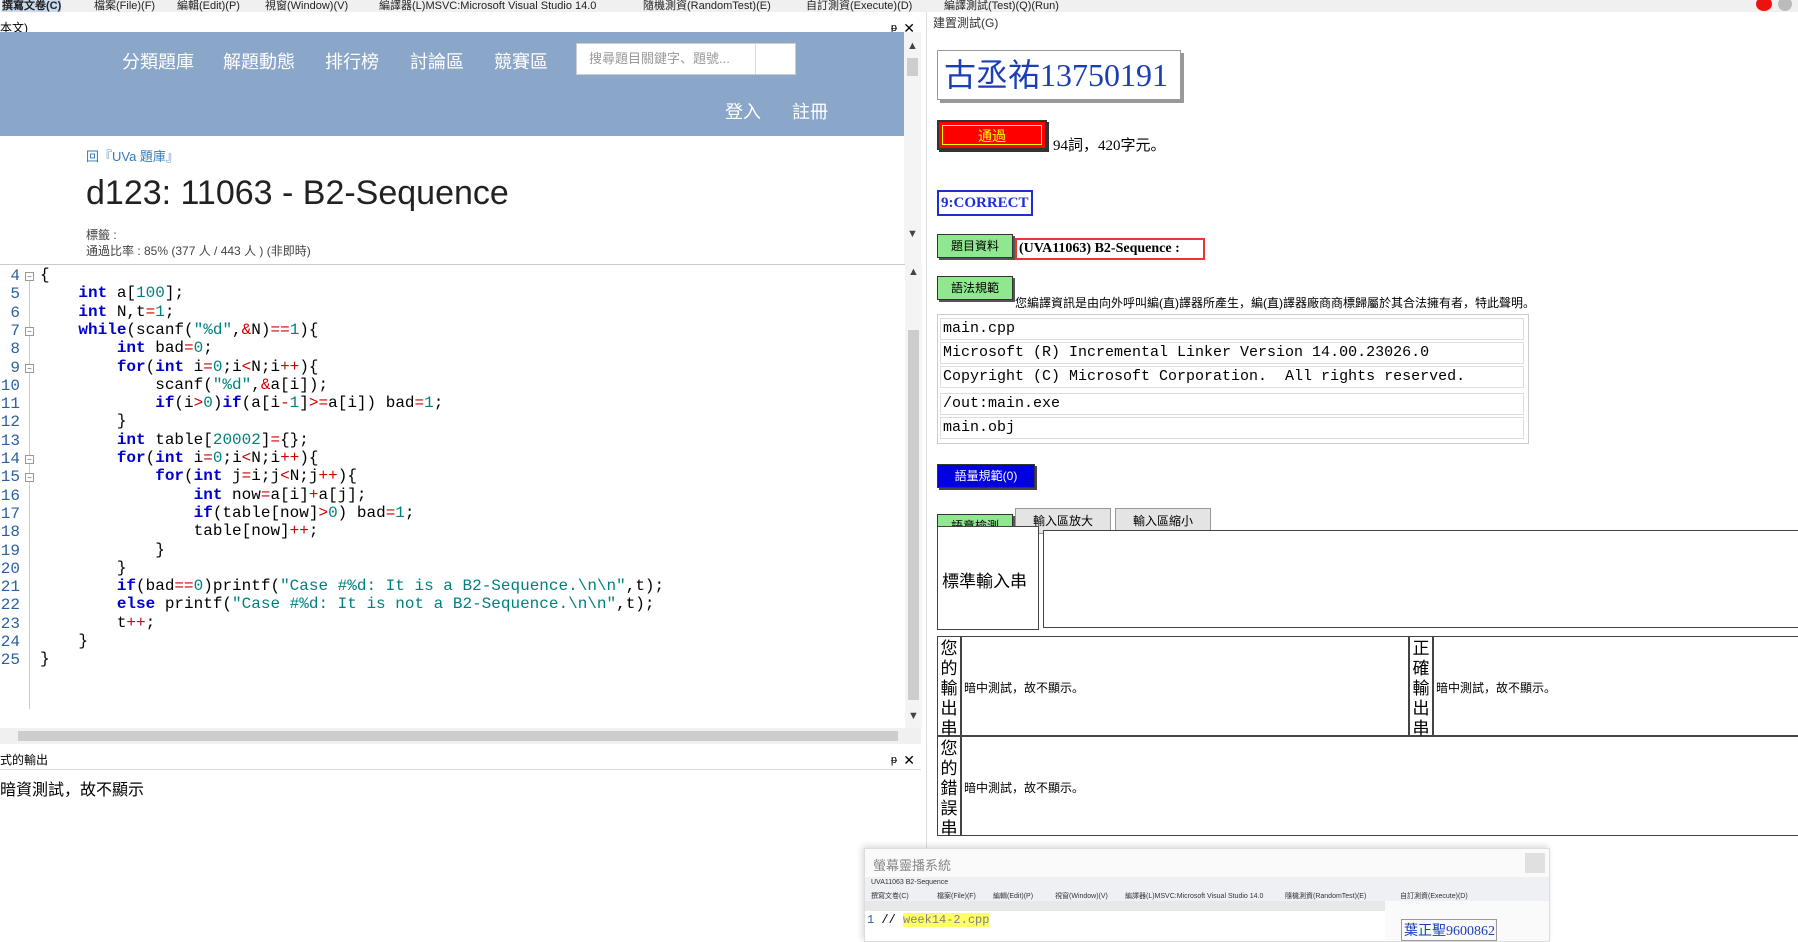 The width and height of the screenshot is (1798, 942). I want to click on problem-info: (UVA11063) B2-Sequence :, so click(1110, 249).